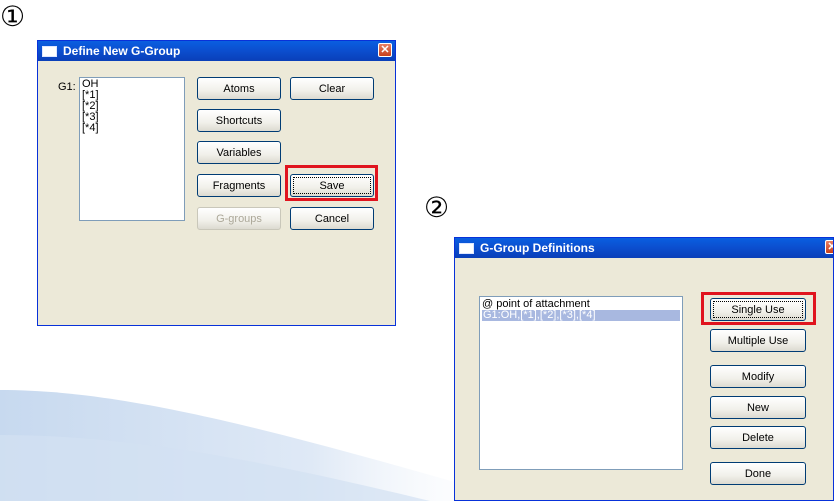 The height and width of the screenshot is (501, 834). What do you see at coordinates (758, 473) in the screenshot?
I see `done-button: Done` at bounding box center [758, 473].